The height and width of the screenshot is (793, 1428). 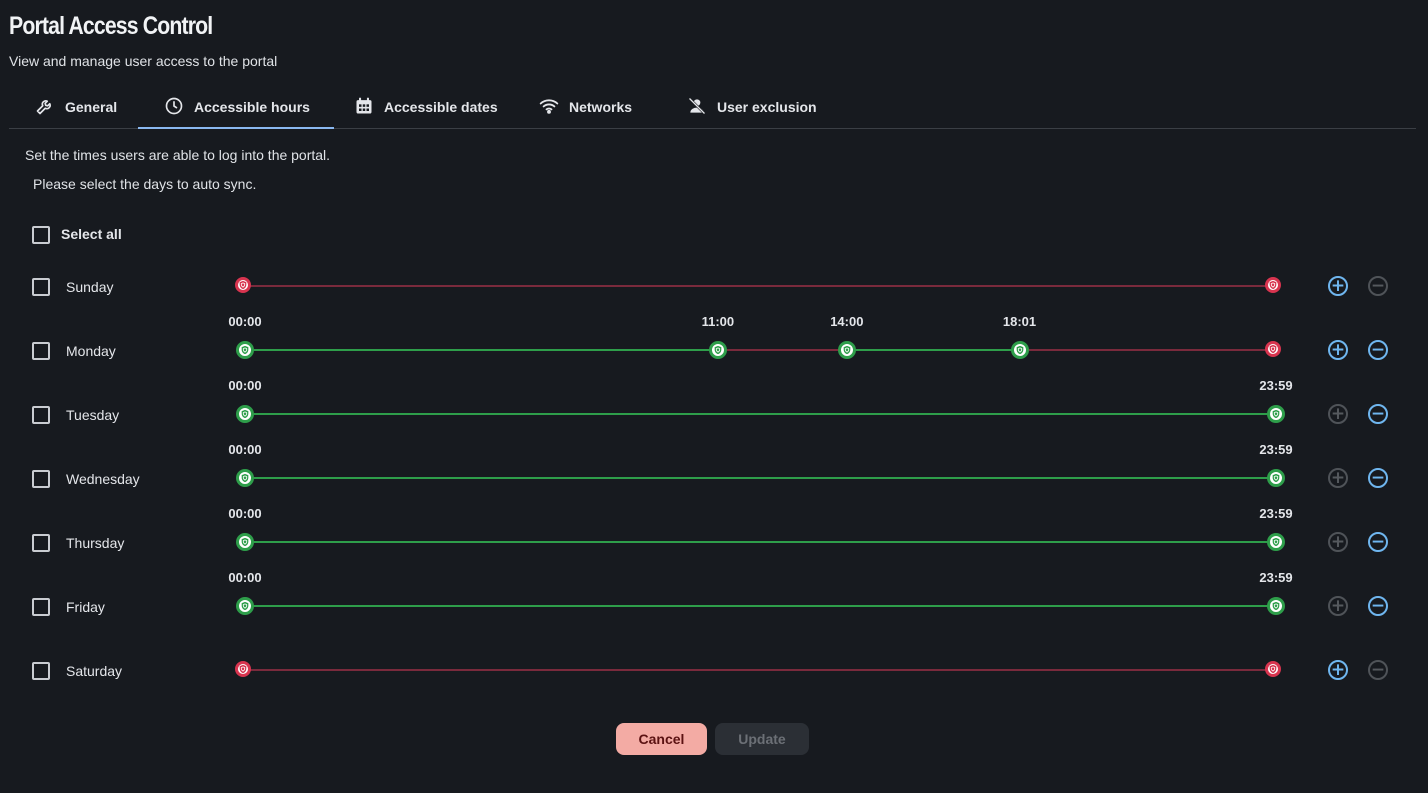 I want to click on day-label-monday: Monday, so click(x=91, y=351).